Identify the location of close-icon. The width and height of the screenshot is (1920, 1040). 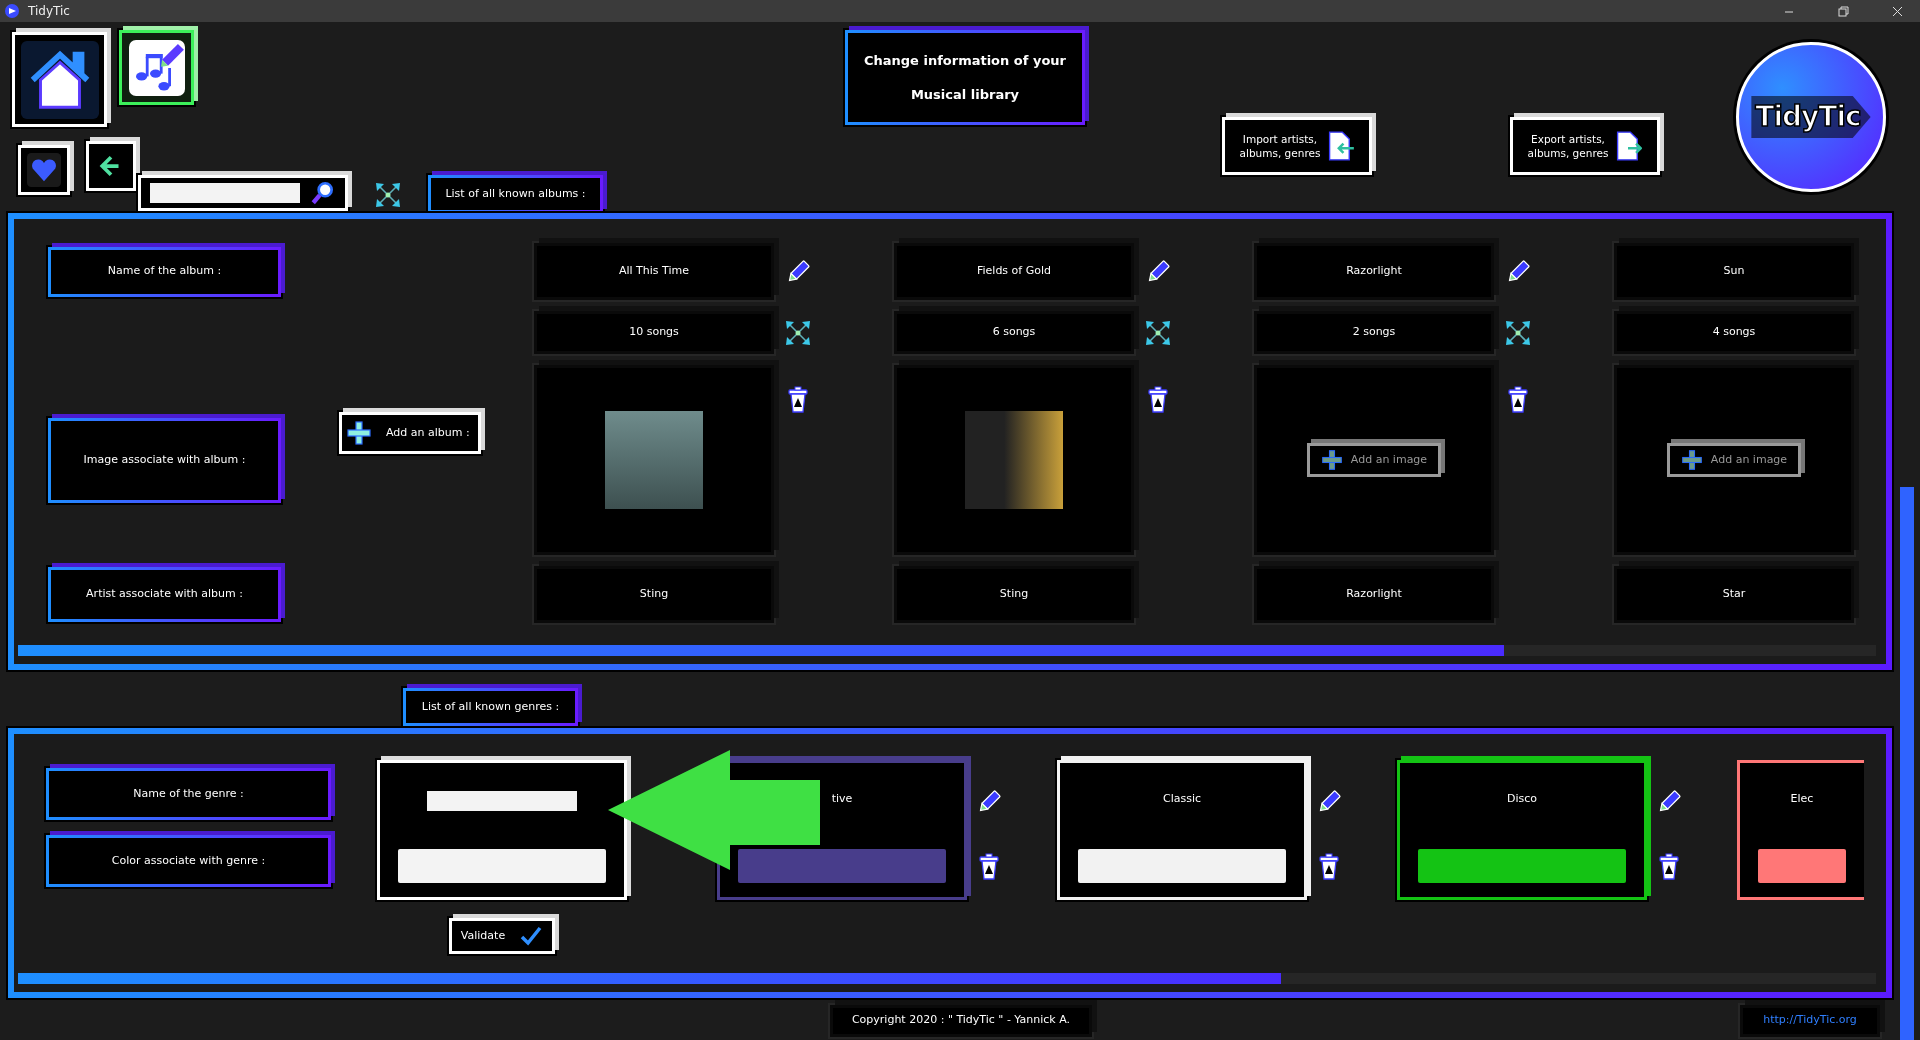
(1897, 11).